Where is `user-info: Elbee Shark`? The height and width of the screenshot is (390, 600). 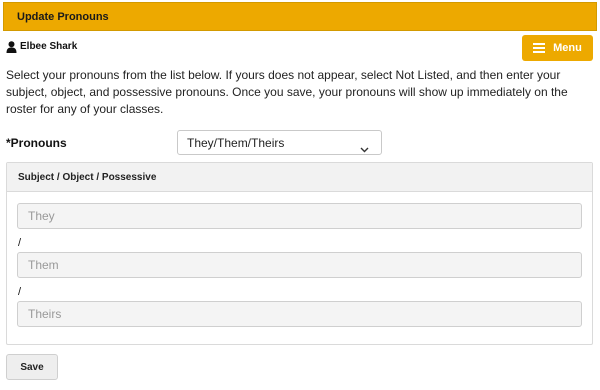 user-info: Elbee Shark is located at coordinates (42, 46).